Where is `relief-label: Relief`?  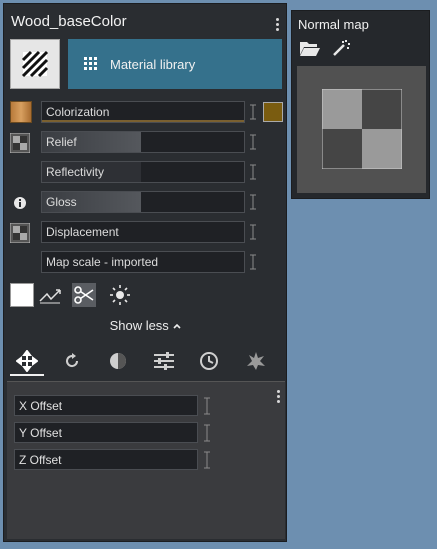
relief-label: Relief is located at coordinates (61, 142).